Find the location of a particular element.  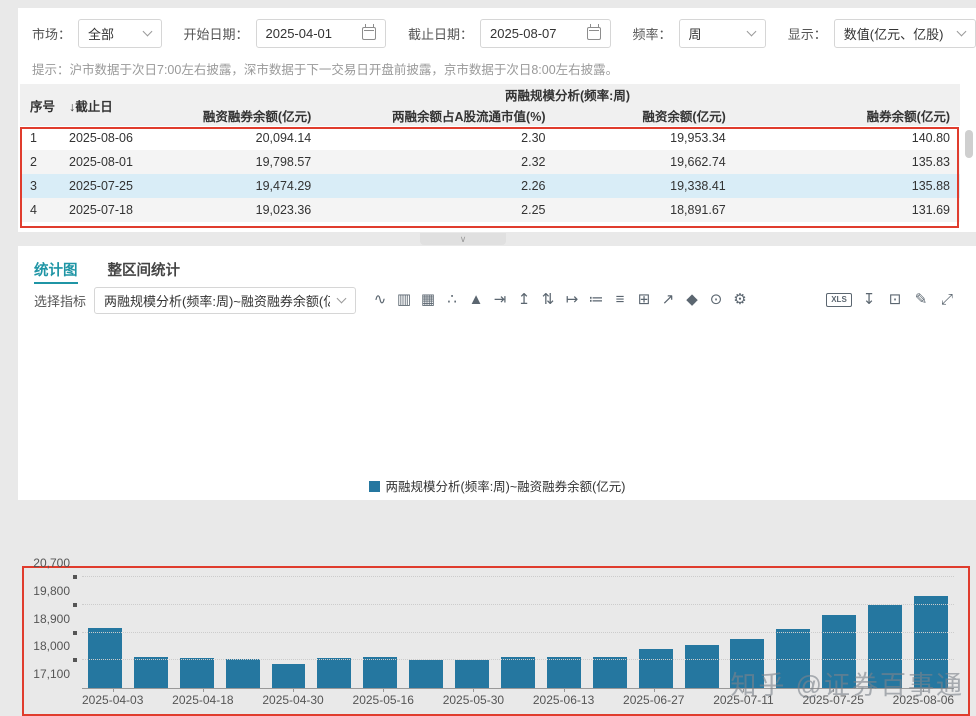

display-select: 数值(亿元、亿股) is located at coordinates (904, 33).